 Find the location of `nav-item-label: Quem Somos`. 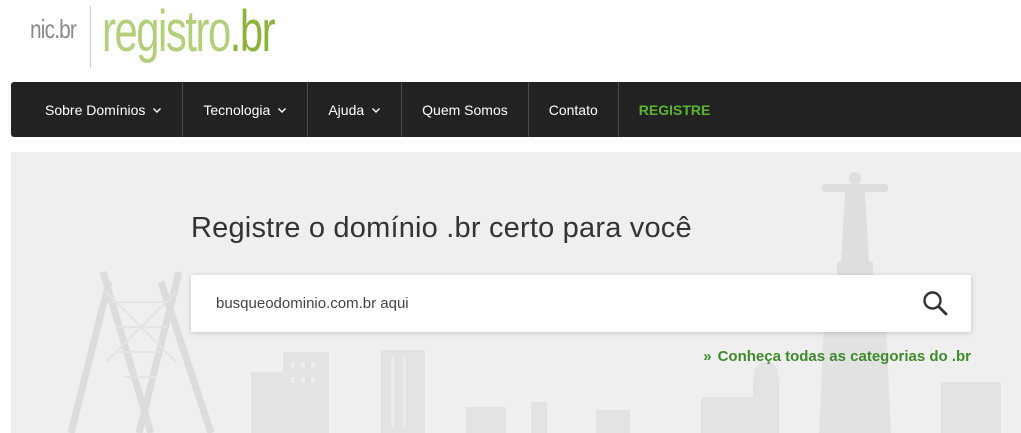

nav-item-label: Quem Somos is located at coordinates (465, 109).